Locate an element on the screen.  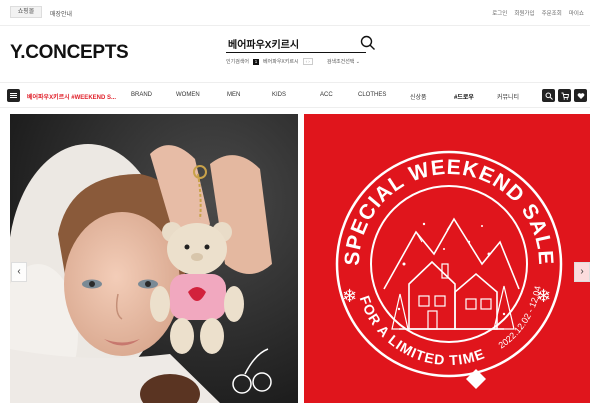
utility-links: 로그인 회원가입 주문조회 마이쇼 is located at coordinates (538, 13).